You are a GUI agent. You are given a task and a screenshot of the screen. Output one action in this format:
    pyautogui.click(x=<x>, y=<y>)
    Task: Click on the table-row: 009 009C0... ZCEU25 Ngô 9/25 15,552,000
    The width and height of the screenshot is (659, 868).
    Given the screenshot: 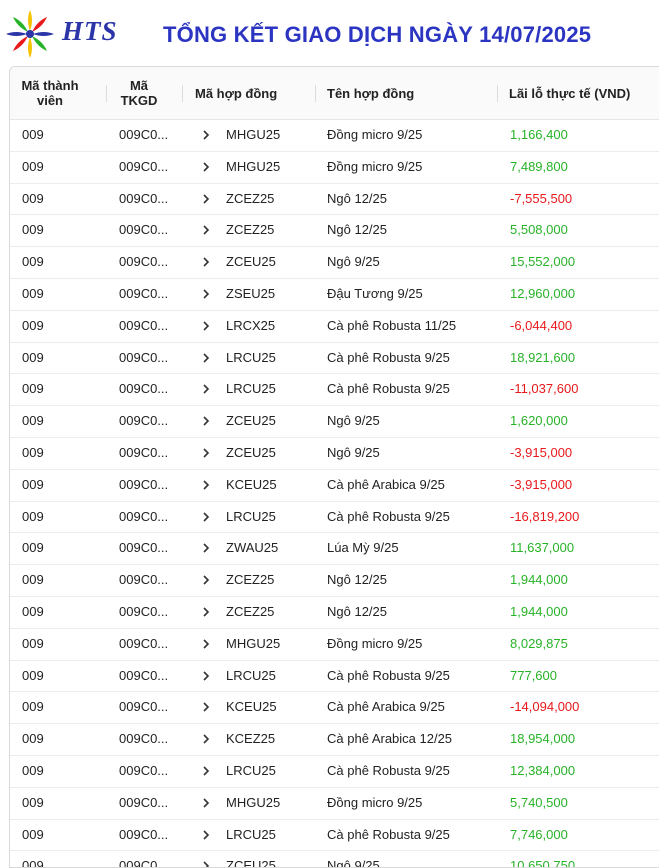 What is the action you would take?
    pyautogui.click(x=334, y=263)
    